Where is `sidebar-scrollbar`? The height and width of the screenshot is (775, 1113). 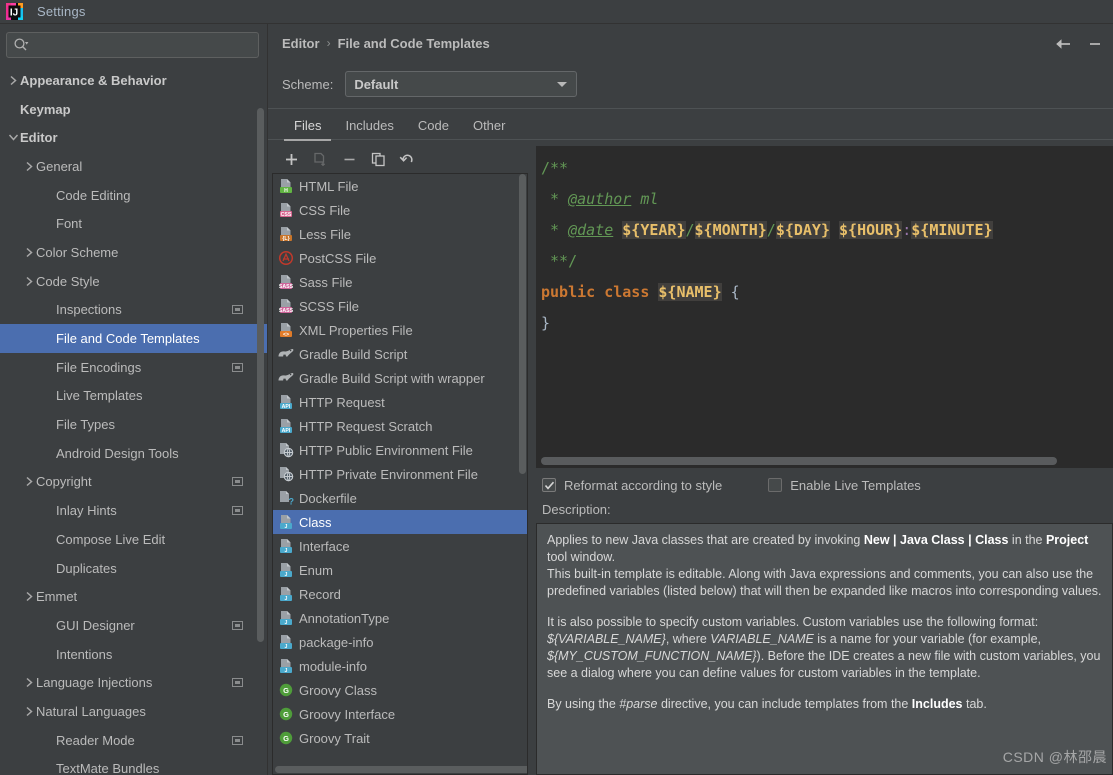 sidebar-scrollbar is located at coordinates (260, 375).